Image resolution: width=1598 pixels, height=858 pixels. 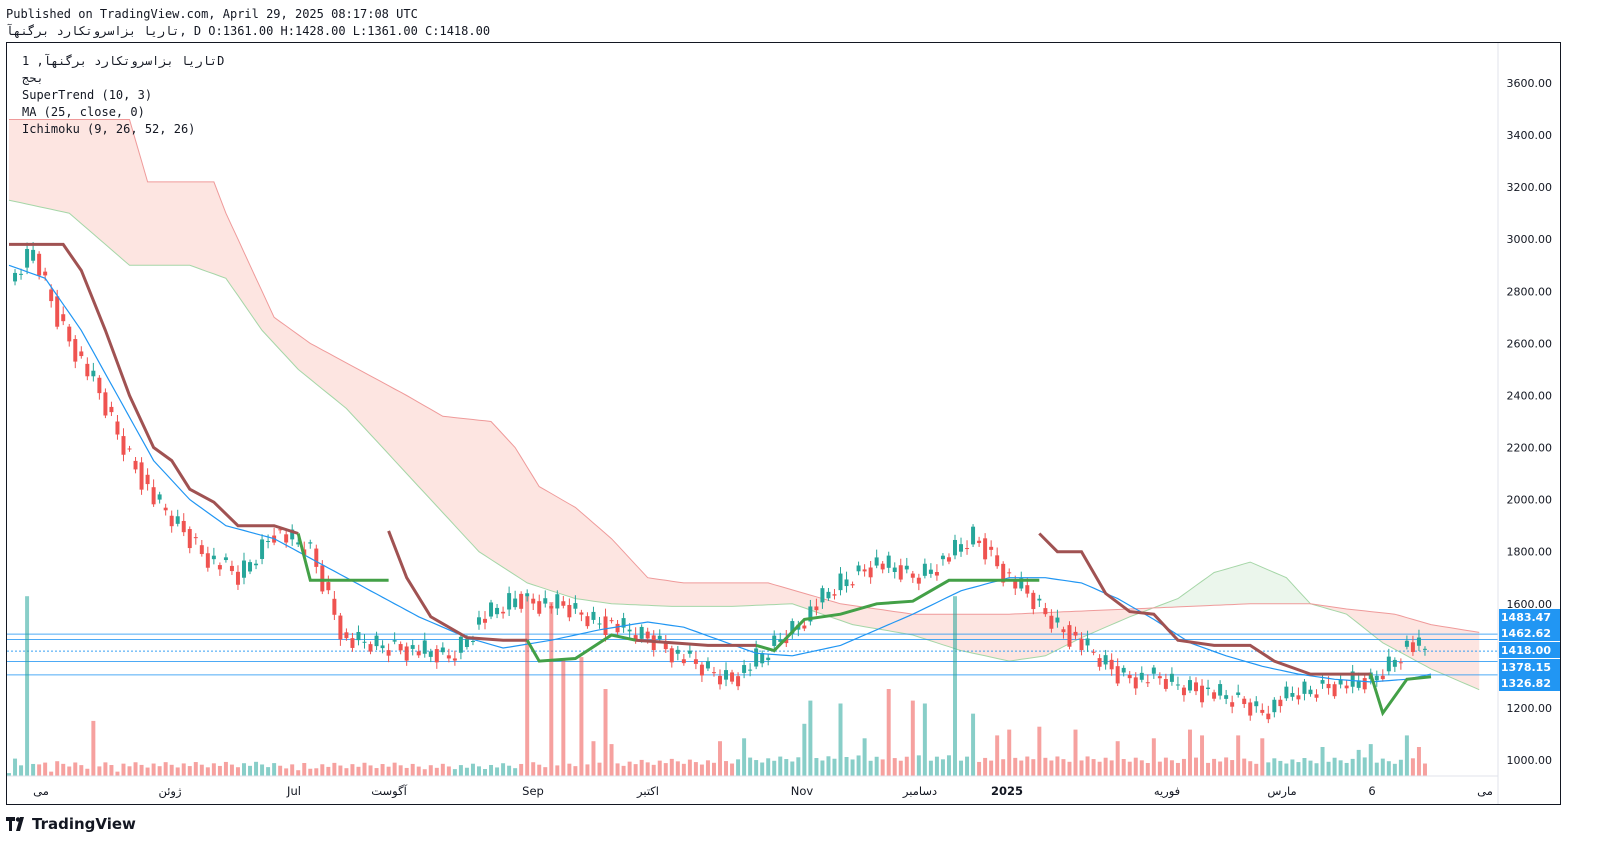 I want to click on price-tick-label: 1200.00, so click(x=1530, y=708).